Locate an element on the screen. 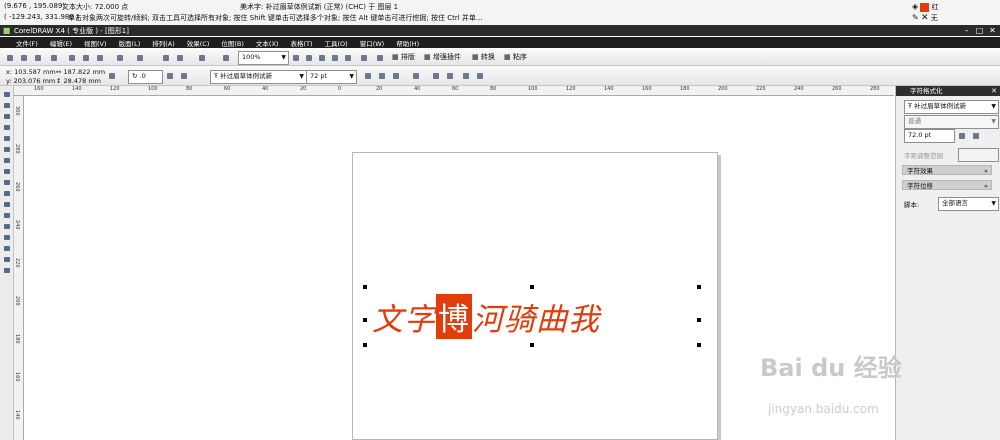  shape-tool-icon is located at coordinates (7, 105).